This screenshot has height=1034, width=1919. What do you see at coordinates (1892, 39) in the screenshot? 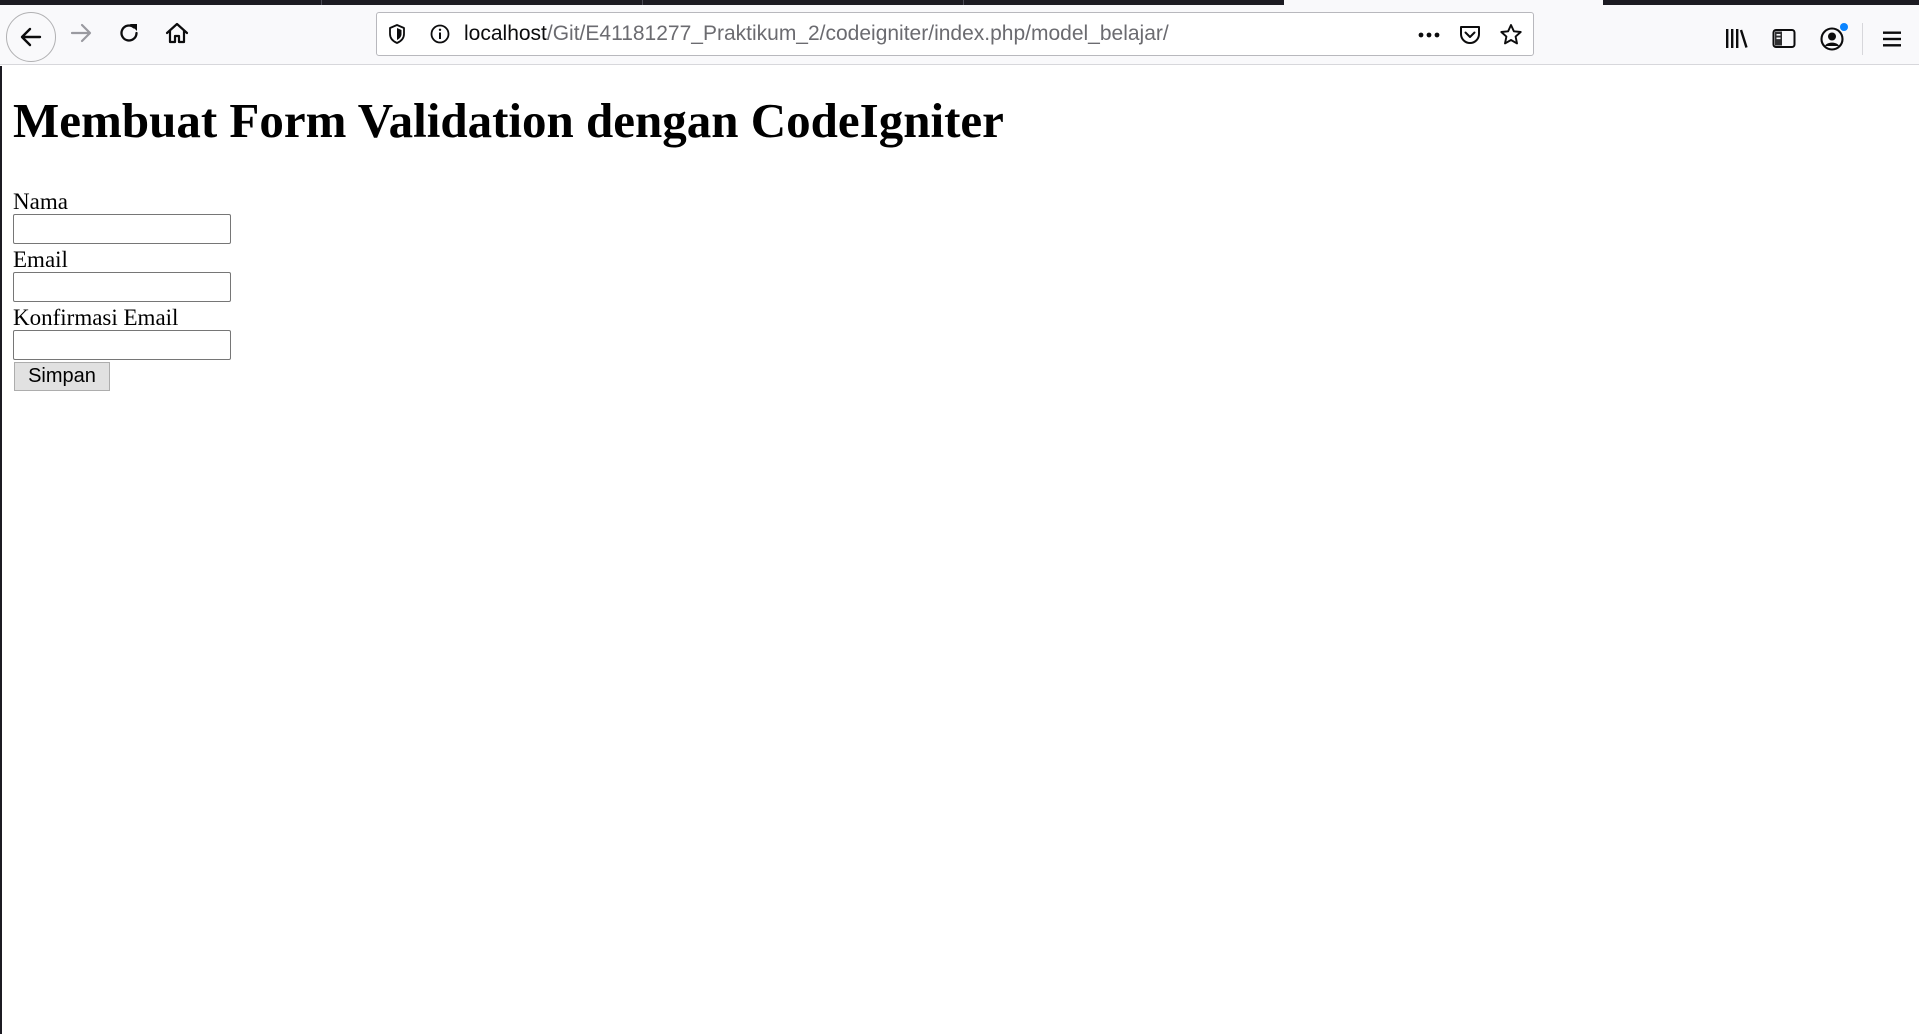
I see `hamburger-menu-icon` at bounding box center [1892, 39].